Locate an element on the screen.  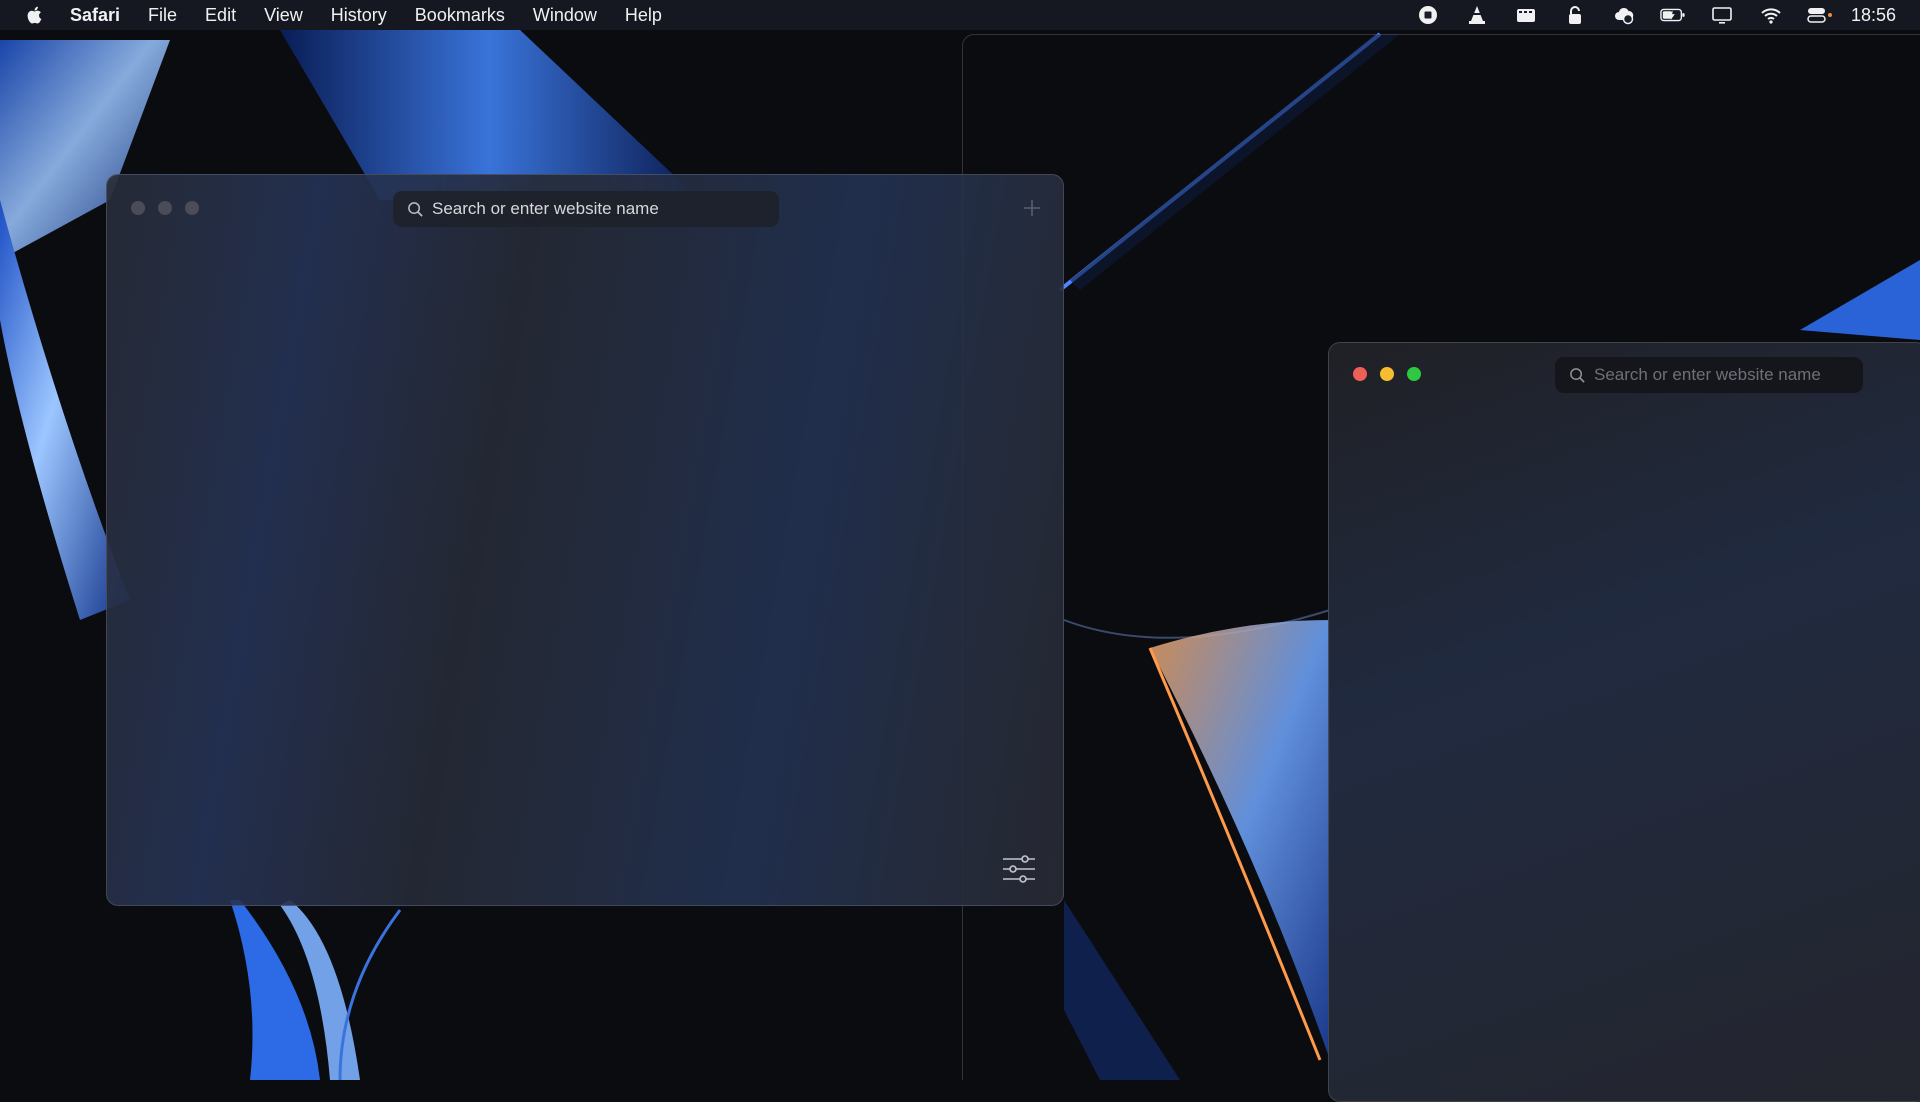
clapper-icon is located at coordinates (1526, 15).